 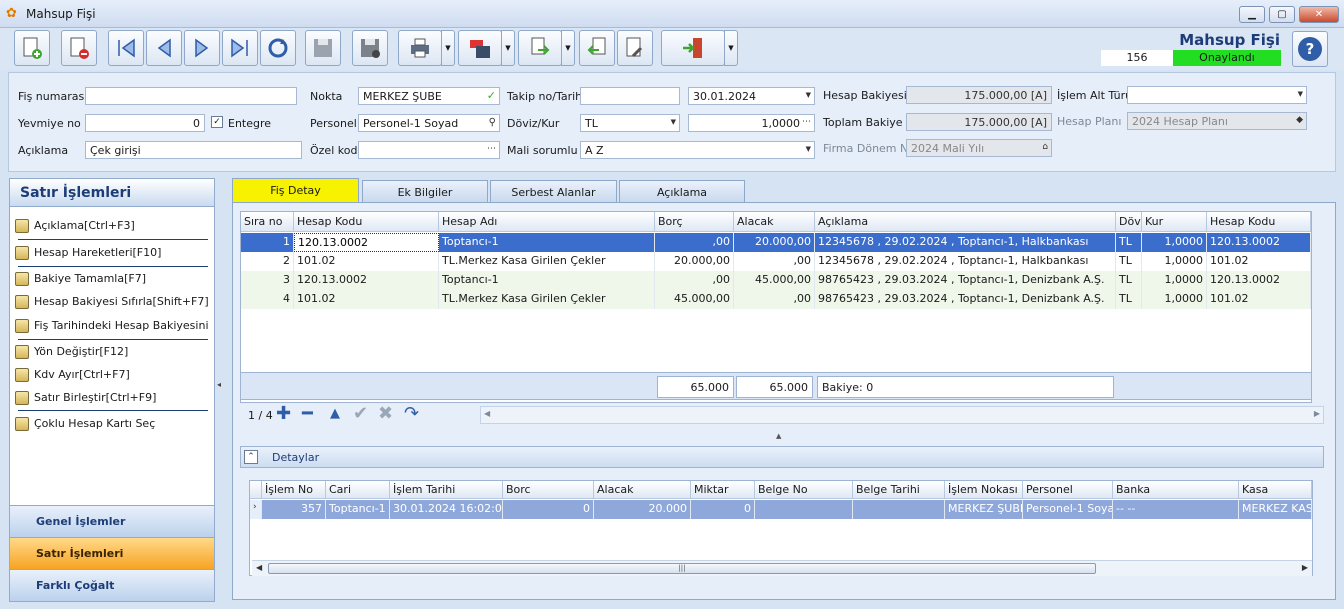 What do you see at coordinates (202, 48) in the screenshot?
I see `next-record-button` at bounding box center [202, 48].